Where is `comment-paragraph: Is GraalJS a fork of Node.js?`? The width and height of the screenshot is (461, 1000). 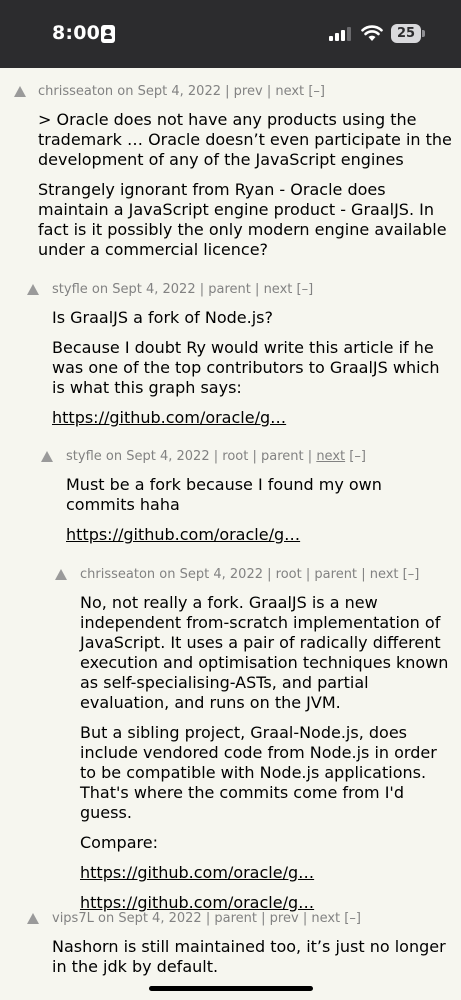
comment-paragraph: Is GraalJS a fork of Node.js? is located at coordinates (162, 317).